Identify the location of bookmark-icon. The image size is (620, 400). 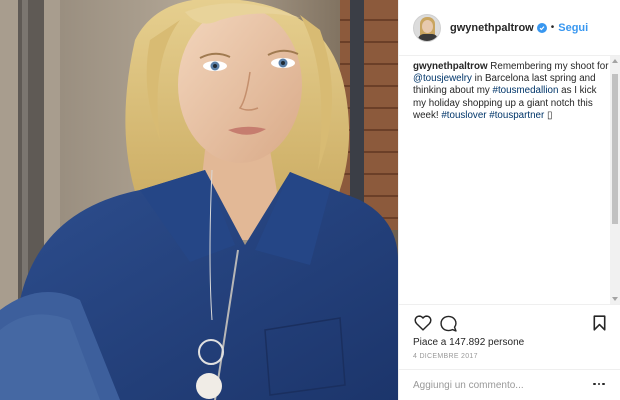
(599, 323).